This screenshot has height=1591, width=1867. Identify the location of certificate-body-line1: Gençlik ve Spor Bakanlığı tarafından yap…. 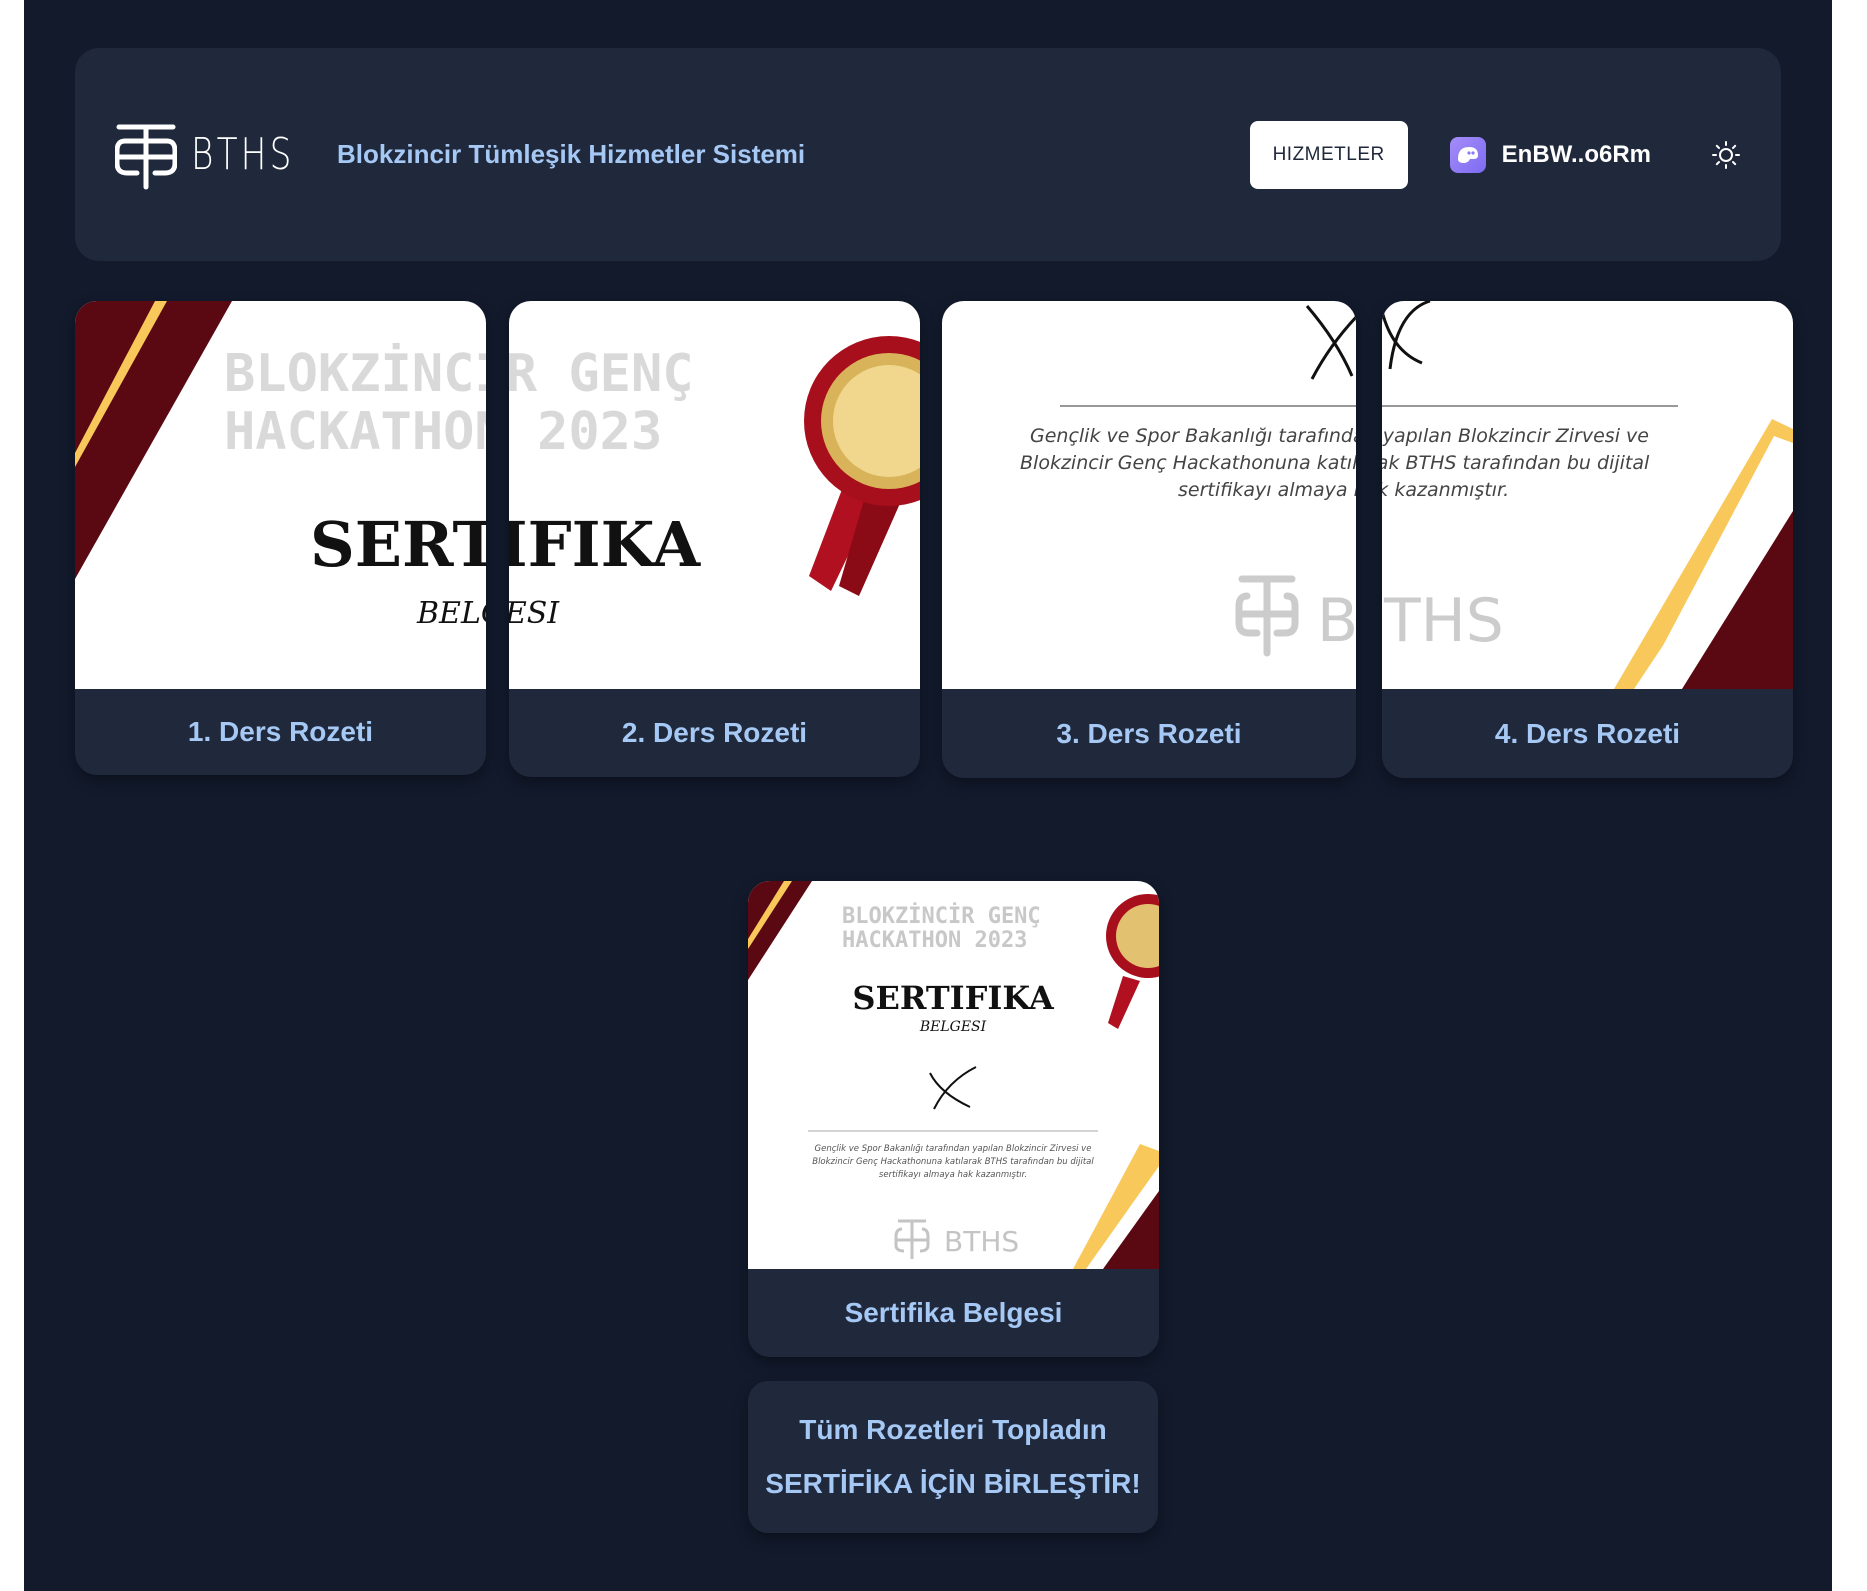
(953, 1149).